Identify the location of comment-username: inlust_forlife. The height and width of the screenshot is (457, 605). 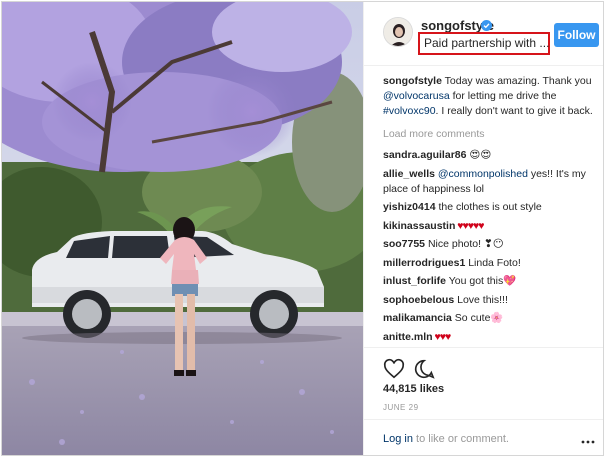
(414, 281).